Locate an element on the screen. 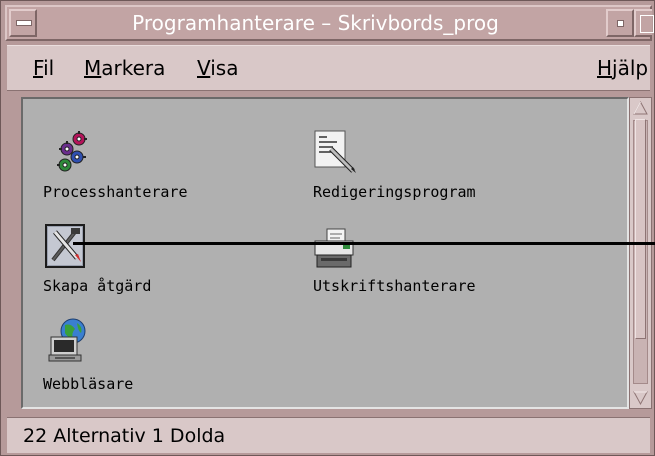 Image resolution: width=655 pixels, height=456 pixels. menu-hjalp: Hjälp is located at coordinates (622, 68).